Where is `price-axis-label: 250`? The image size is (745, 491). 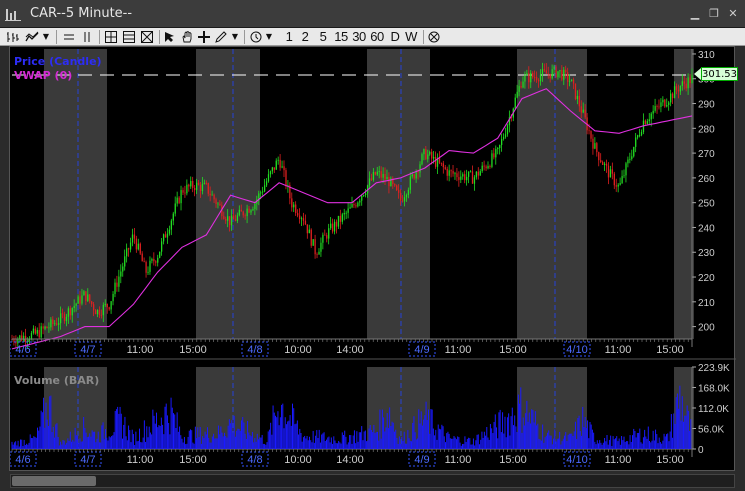
price-axis-label: 250 is located at coordinates (706, 204).